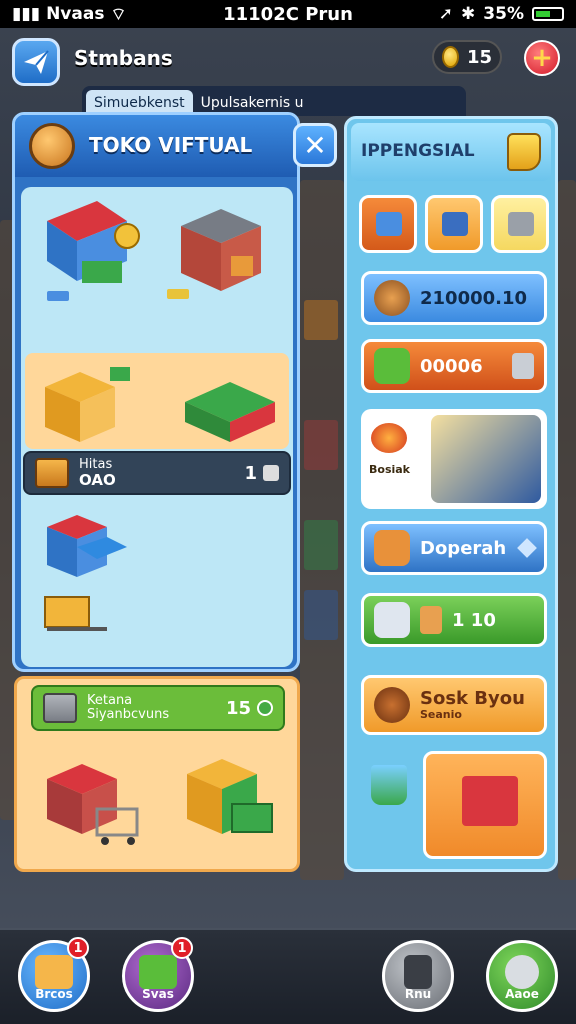 The height and width of the screenshot is (1024, 576). Describe the element at coordinates (157, 473) in the screenshot. I see `store-info-strip: Hitas OAO 1` at that location.